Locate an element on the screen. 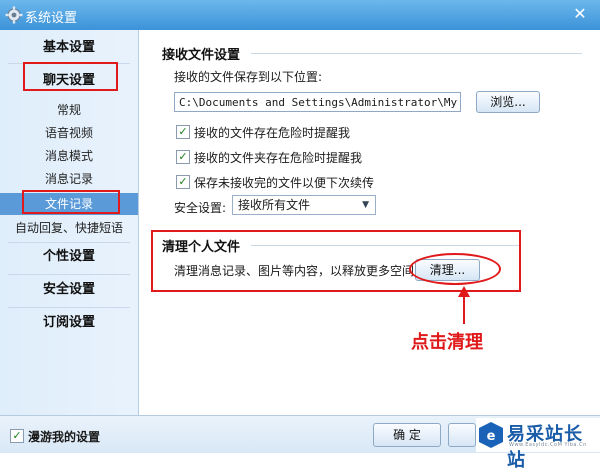 This screenshot has width=600, height=472. close-button: ✕ is located at coordinates (580, 14).